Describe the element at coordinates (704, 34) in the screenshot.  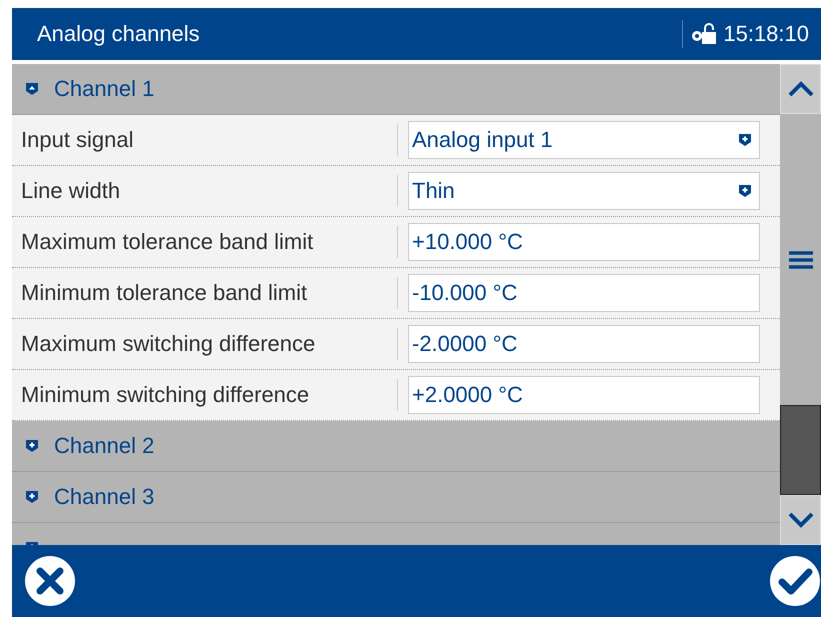
I see `key-lock-icon` at that location.